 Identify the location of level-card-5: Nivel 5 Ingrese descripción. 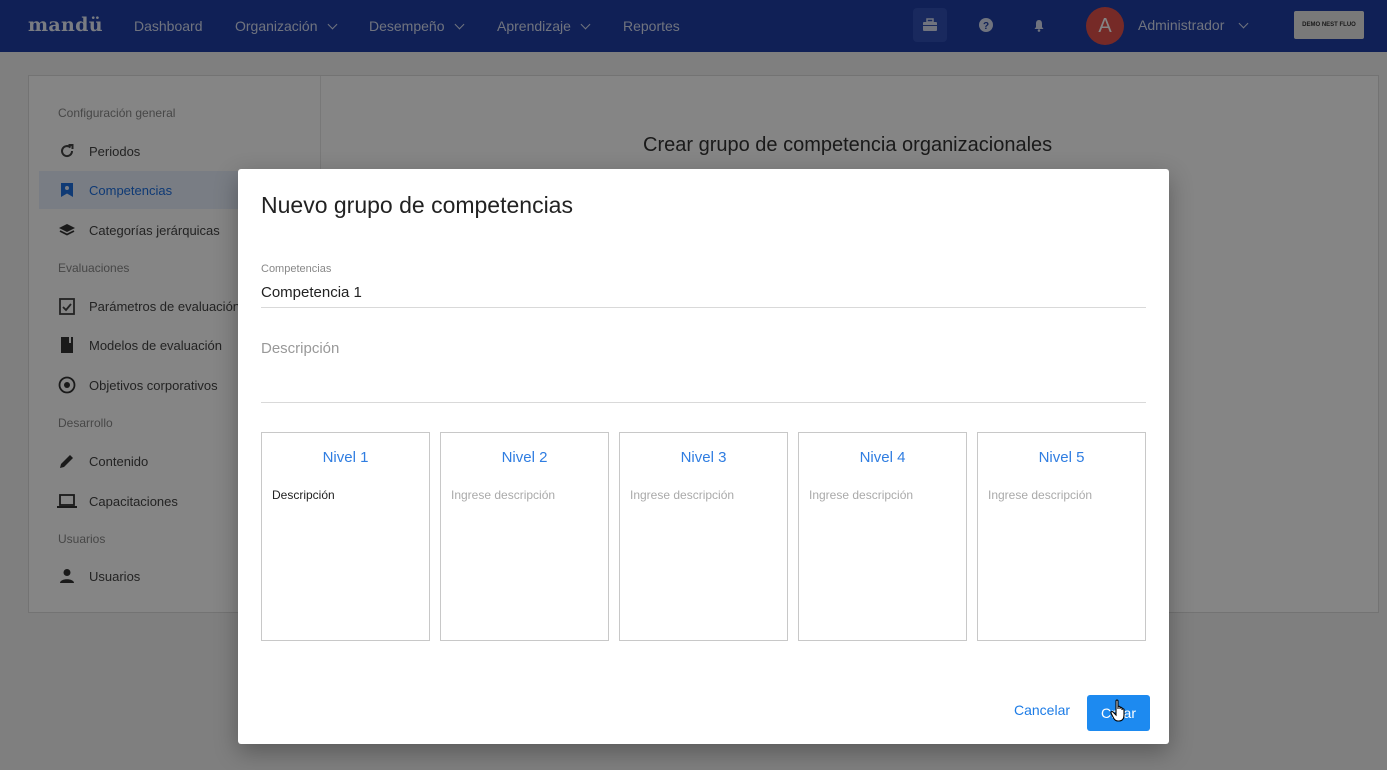
(1061, 536).